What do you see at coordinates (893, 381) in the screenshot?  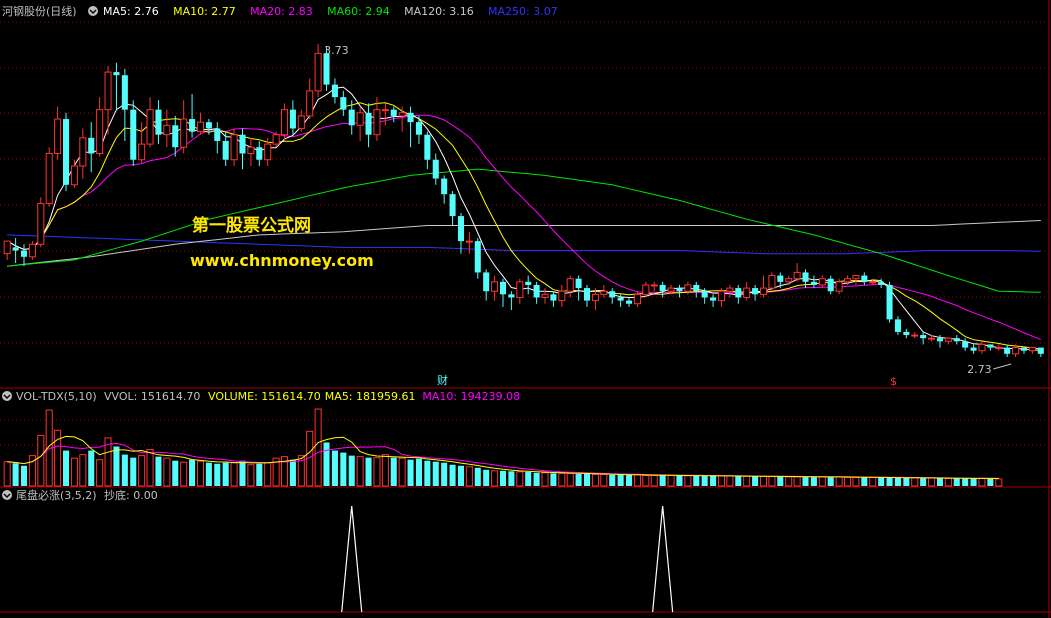 I see `dividend-marker: $` at bounding box center [893, 381].